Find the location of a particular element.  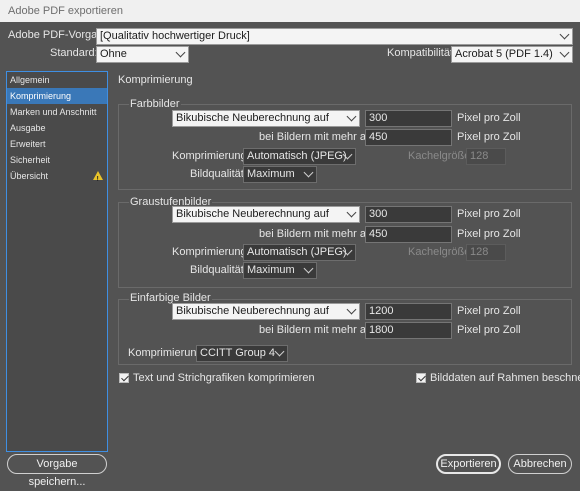

mono-ppi-input: 1200 is located at coordinates (408, 311).